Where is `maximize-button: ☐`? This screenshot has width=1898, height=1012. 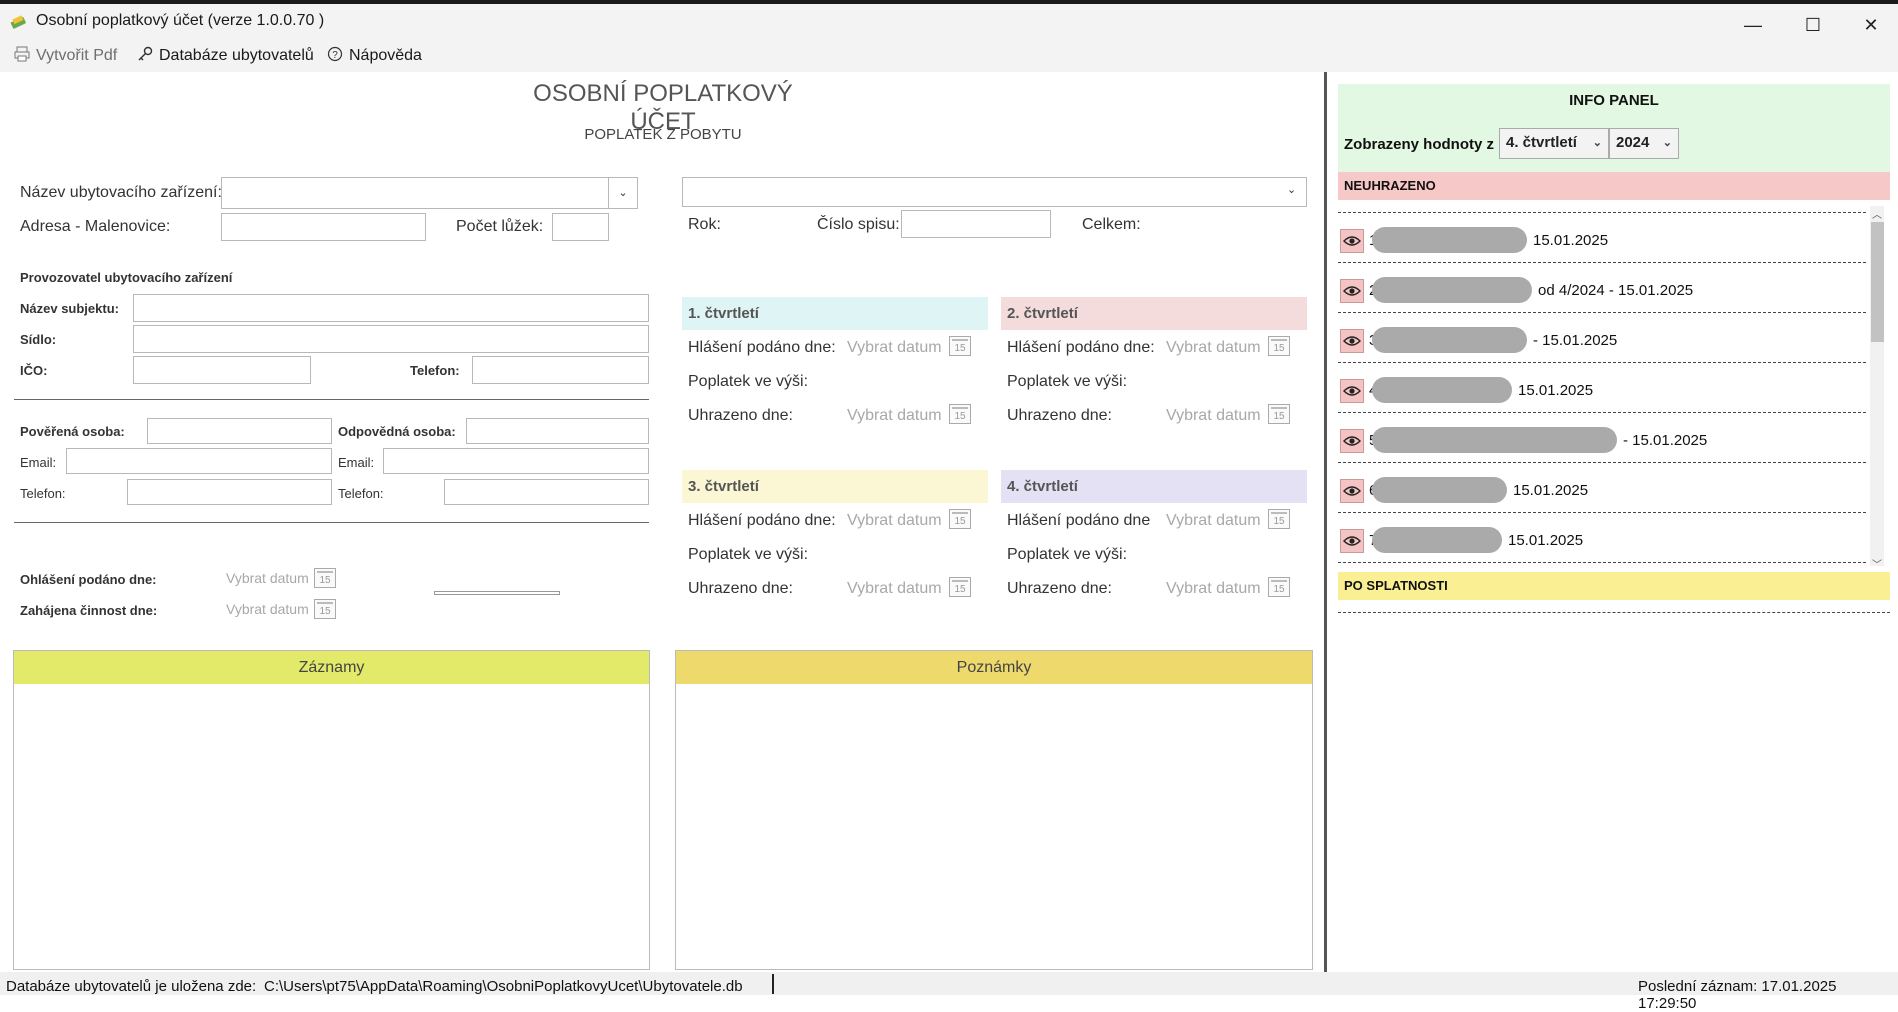
maximize-button: ☐ is located at coordinates (1813, 25).